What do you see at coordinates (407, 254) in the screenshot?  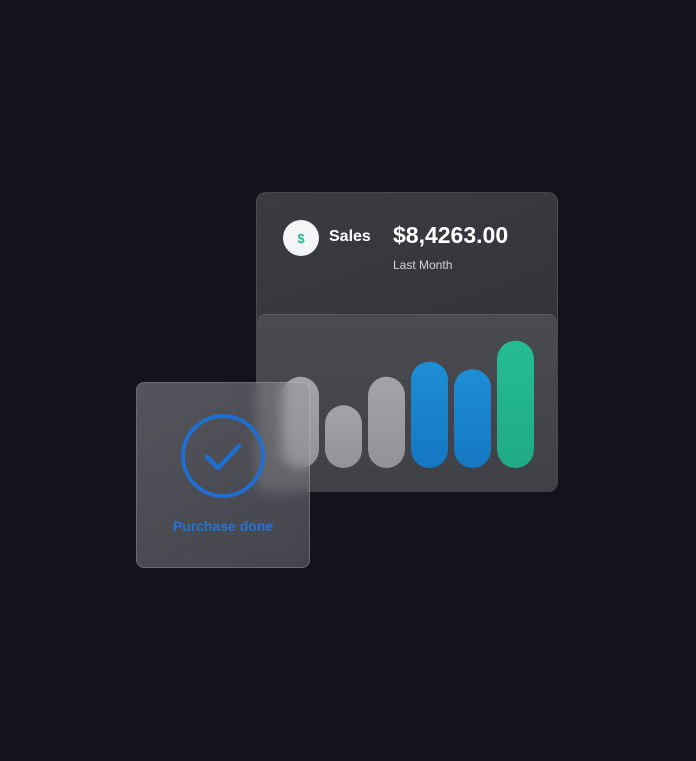 I see `sales-header: $ Sales $8,4263.00 Last Month` at bounding box center [407, 254].